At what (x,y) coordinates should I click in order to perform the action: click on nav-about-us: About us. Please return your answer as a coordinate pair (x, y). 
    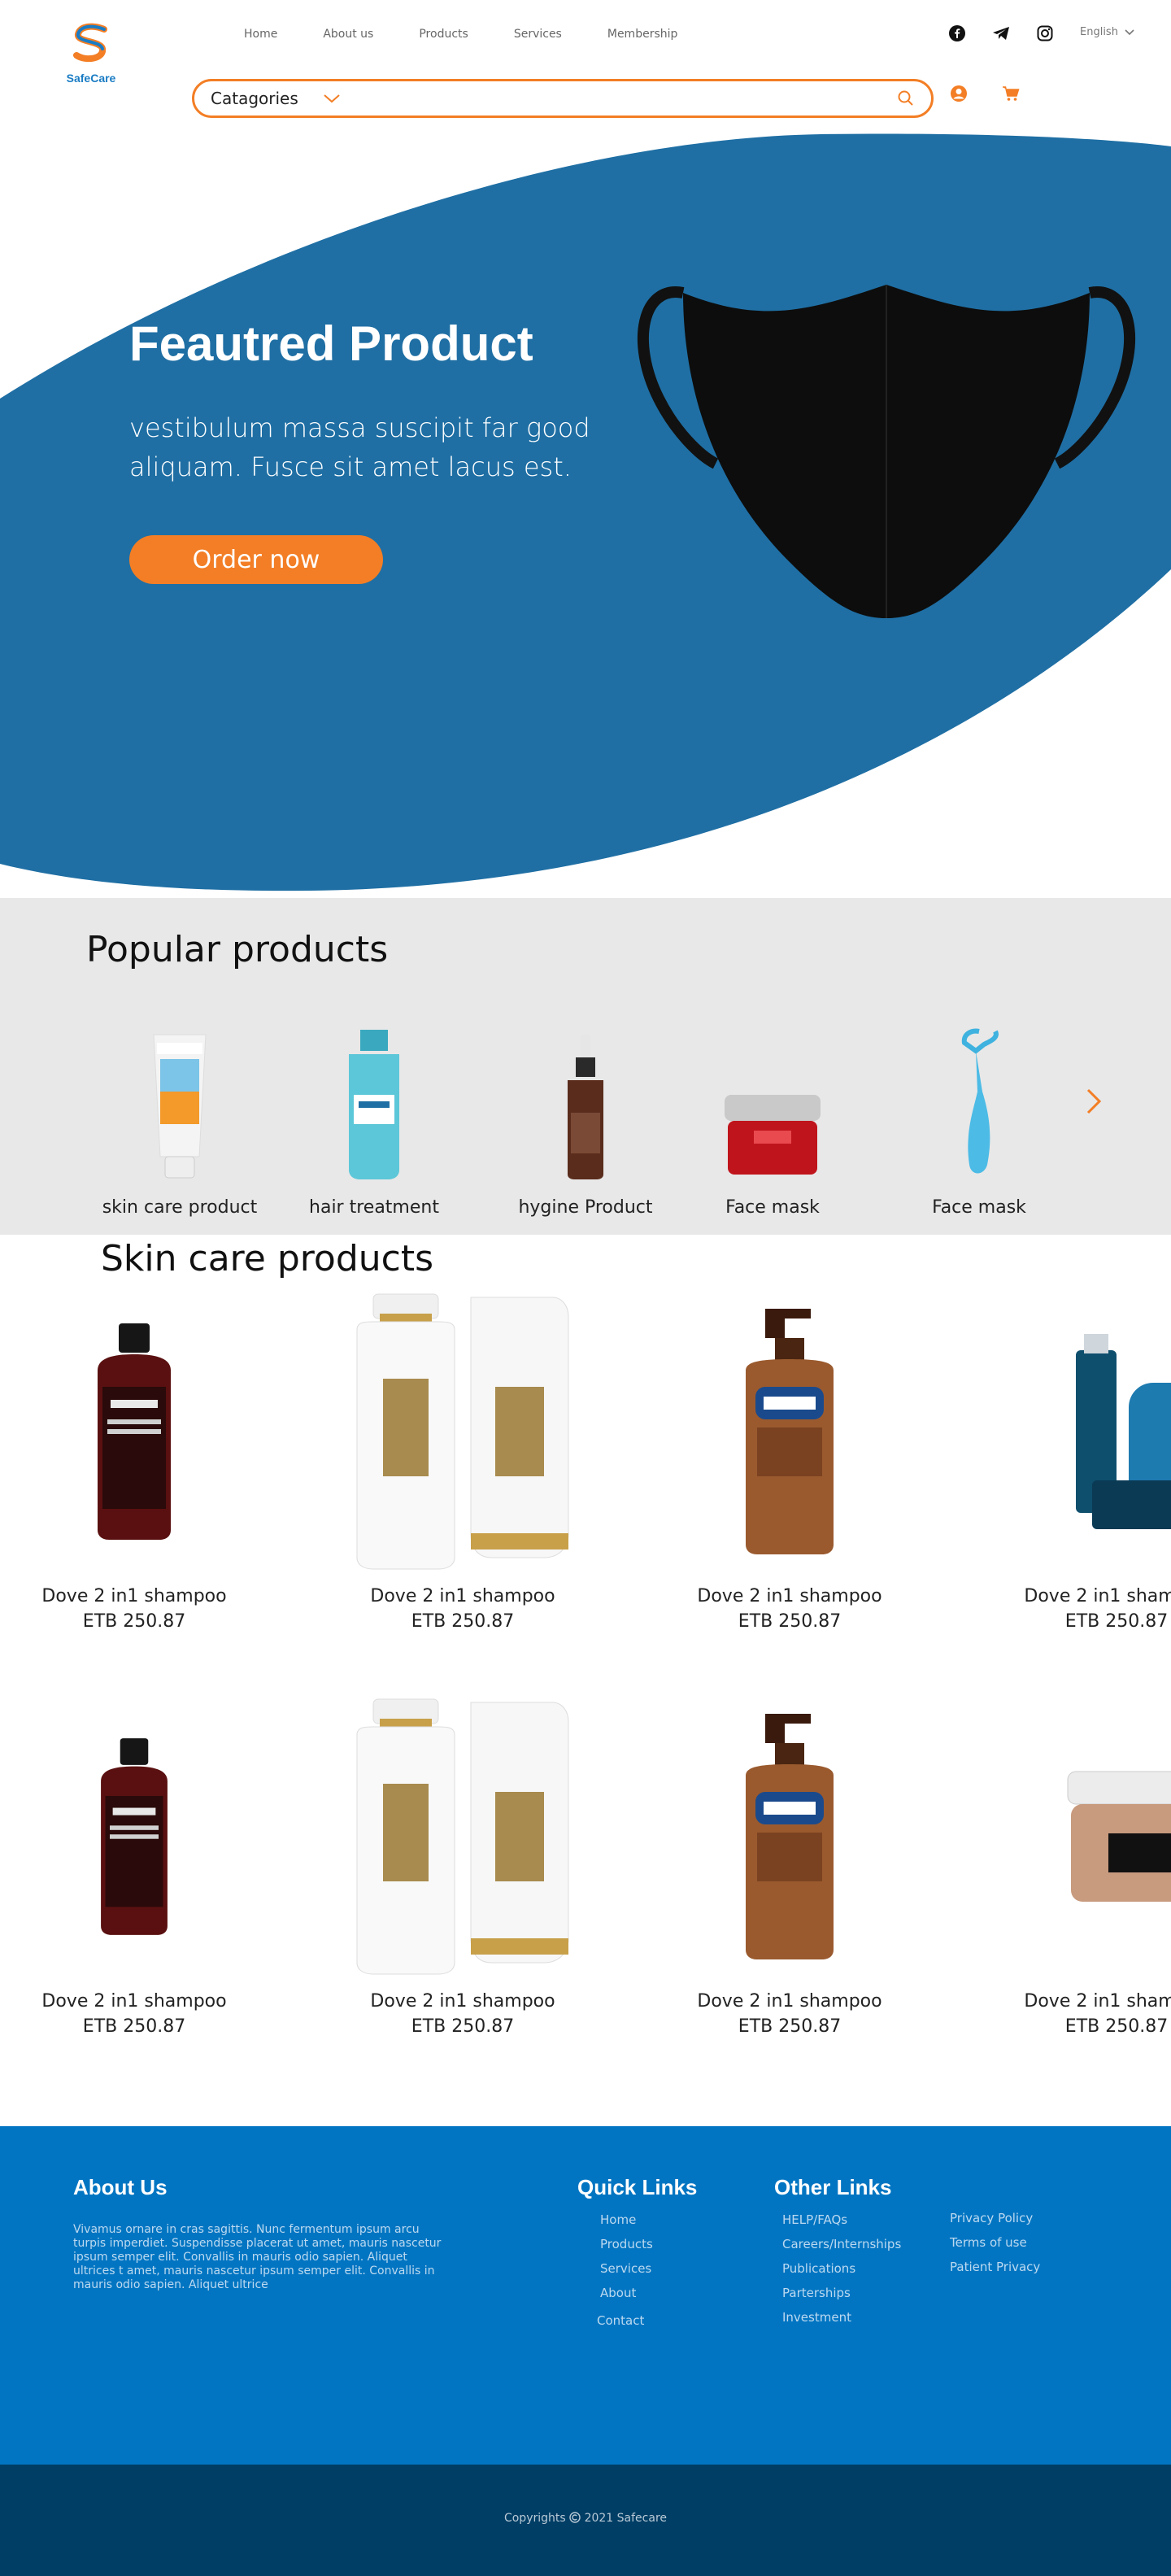
    Looking at the image, I should click on (348, 34).